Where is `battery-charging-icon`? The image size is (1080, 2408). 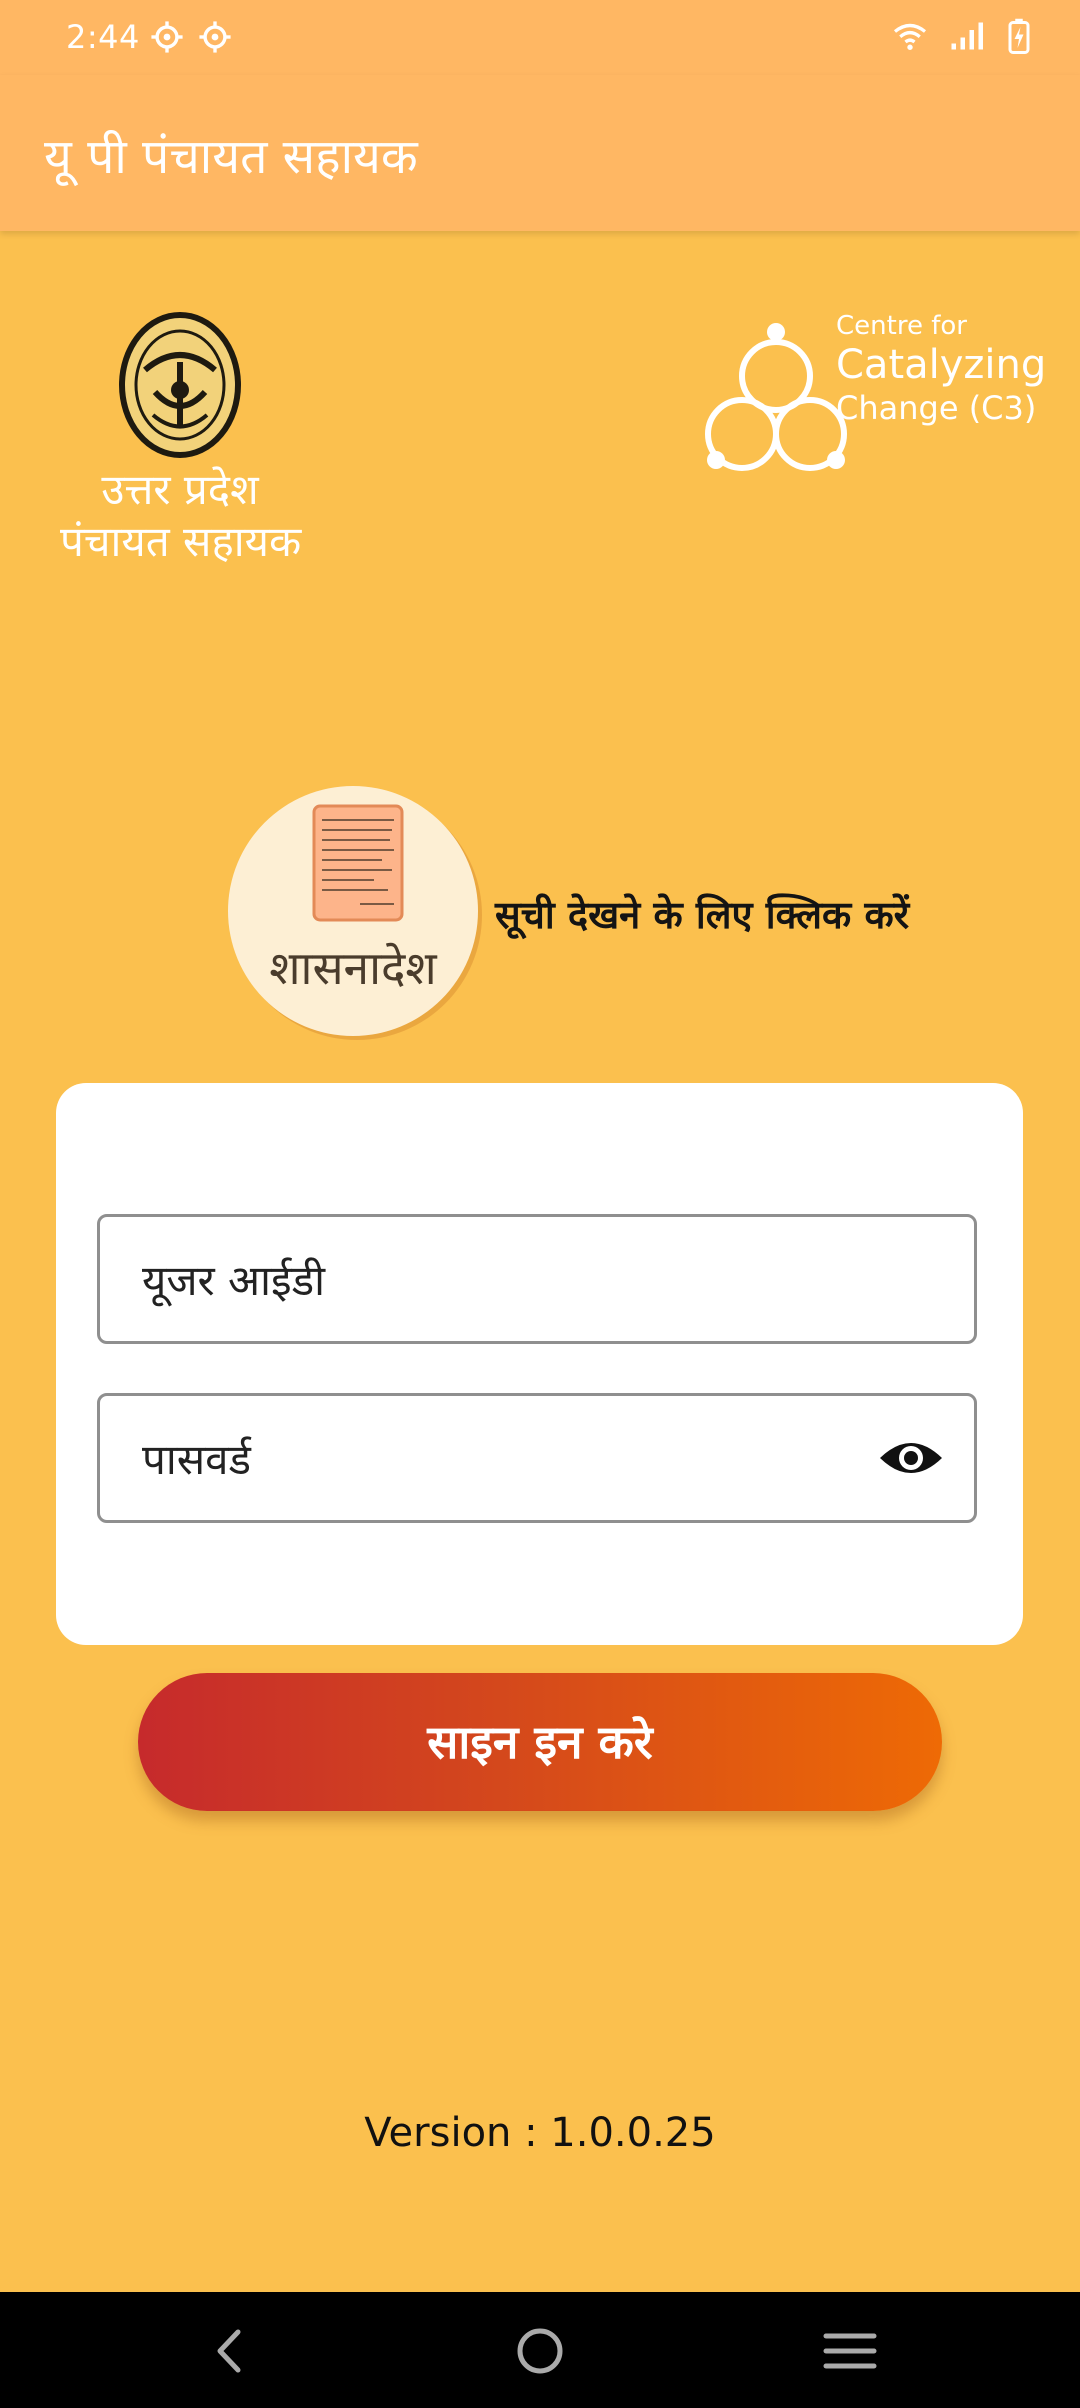
battery-charging-icon is located at coordinates (1019, 36).